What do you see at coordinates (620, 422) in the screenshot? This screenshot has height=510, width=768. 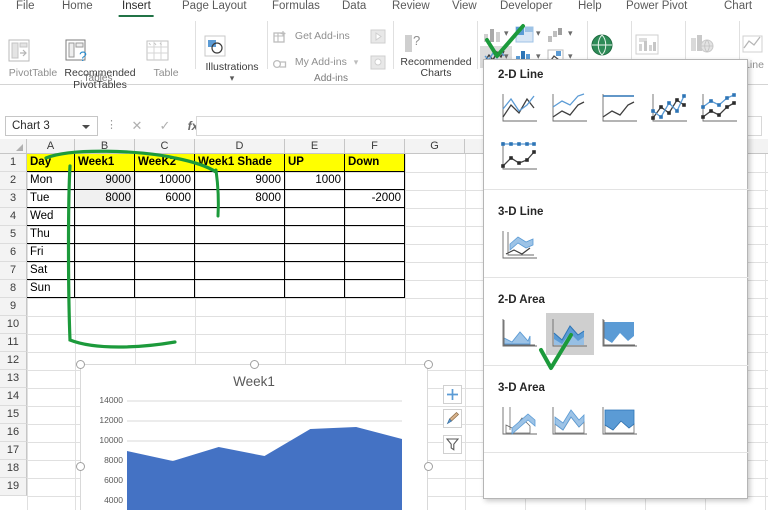 I see `gallery-item-three-d-100-percent-stacked-area` at bounding box center [620, 422].